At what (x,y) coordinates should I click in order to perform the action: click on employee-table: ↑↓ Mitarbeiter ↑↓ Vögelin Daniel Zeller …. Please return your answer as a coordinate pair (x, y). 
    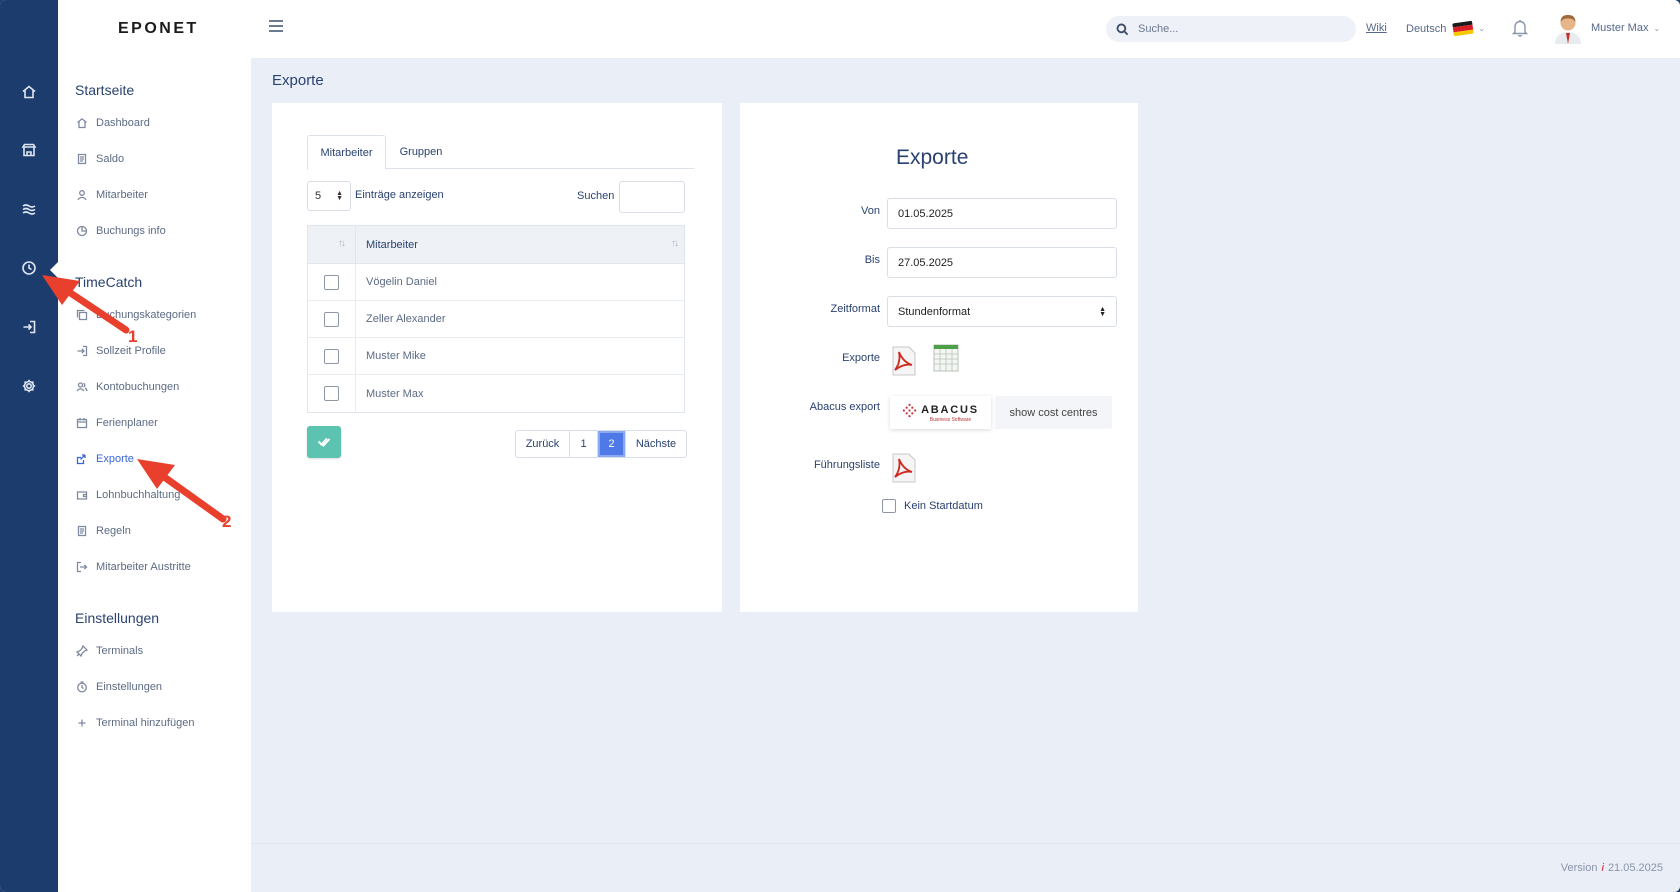
    Looking at the image, I should click on (496, 319).